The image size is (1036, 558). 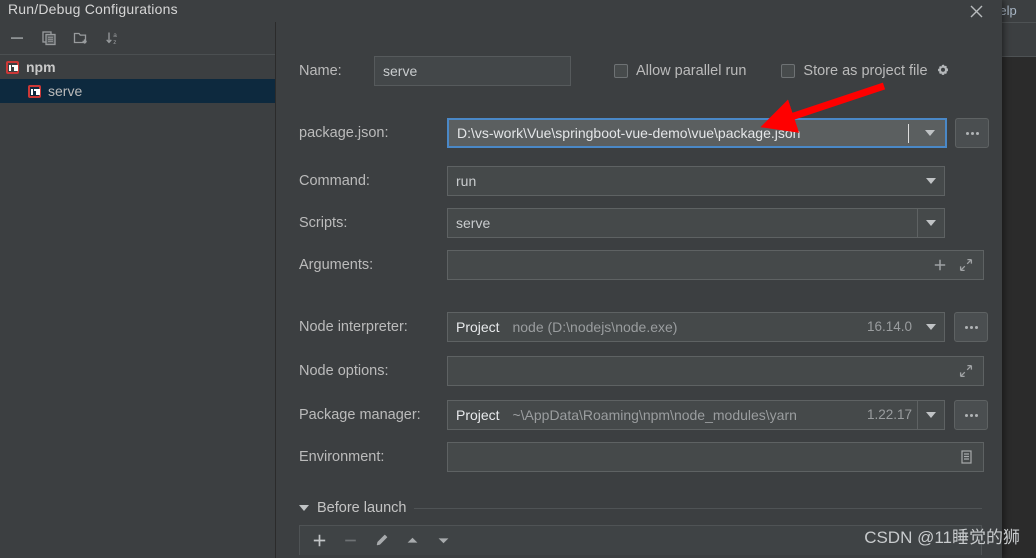 I want to click on copy-configuration-button, so click(x=49, y=38).